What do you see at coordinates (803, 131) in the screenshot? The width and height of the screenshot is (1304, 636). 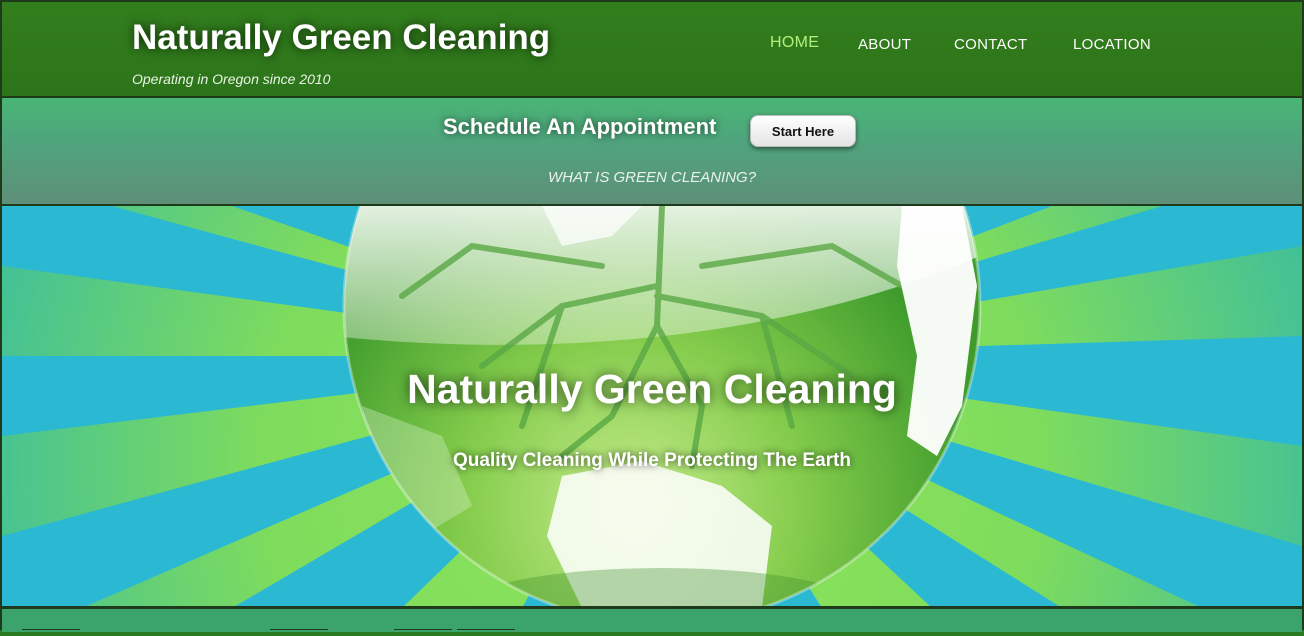 I see `start-here-button: Start Here` at bounding box center [803, 131].